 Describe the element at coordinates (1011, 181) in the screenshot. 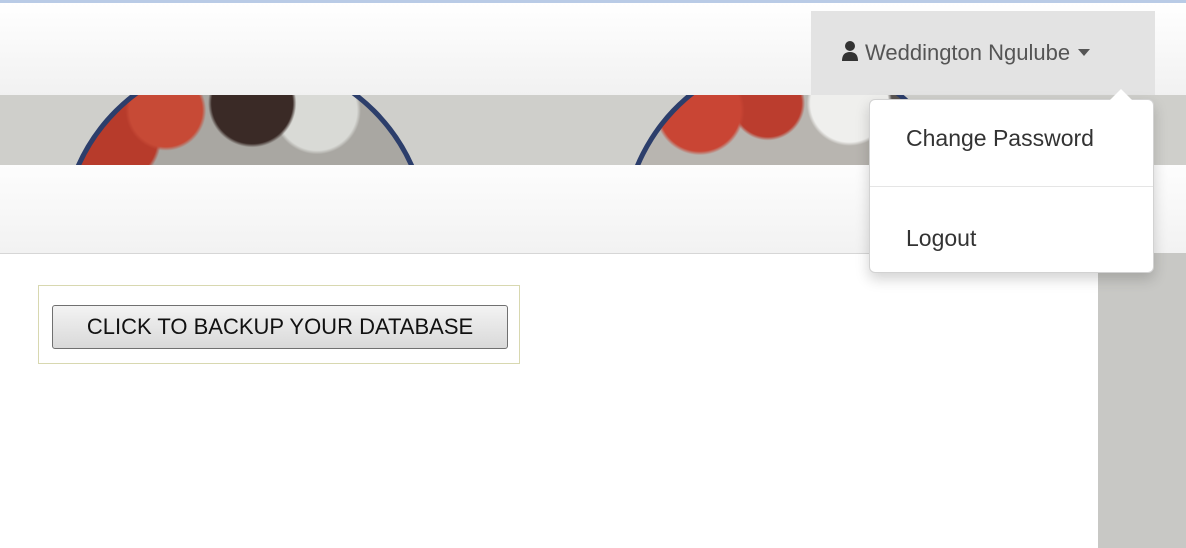

I see `user-dropdown-menu: Change Password Logout` at that location.